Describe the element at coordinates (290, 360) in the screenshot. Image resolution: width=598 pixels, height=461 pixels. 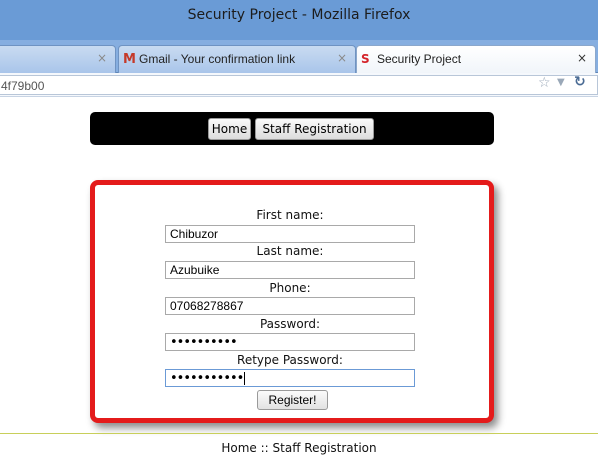
I see `retype-password-label: Retype Password:` at that location.